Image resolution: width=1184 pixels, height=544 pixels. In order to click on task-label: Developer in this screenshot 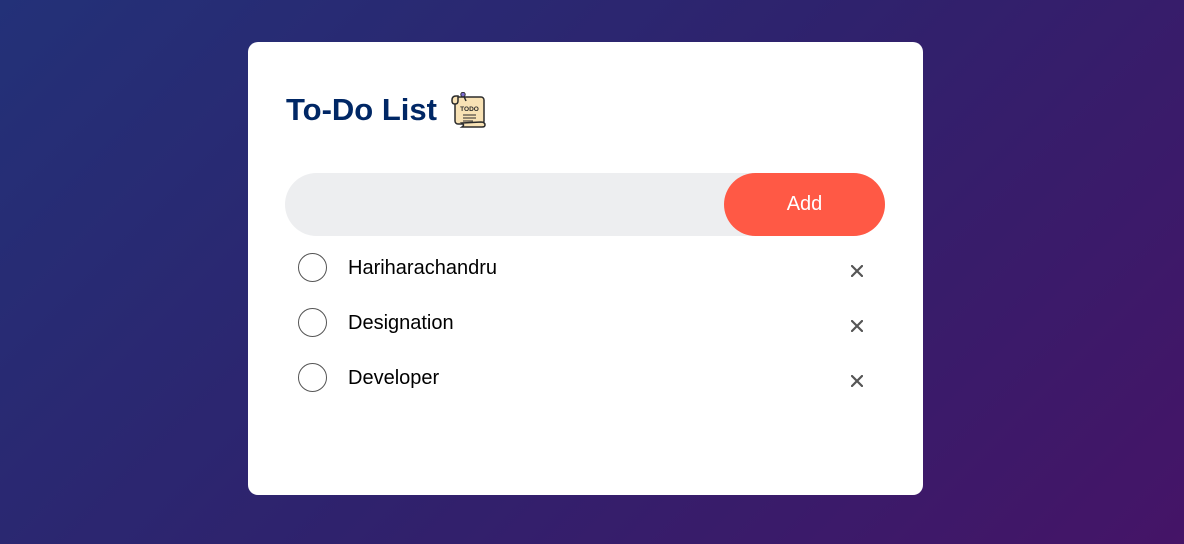, I will do `click(394, 378)`.